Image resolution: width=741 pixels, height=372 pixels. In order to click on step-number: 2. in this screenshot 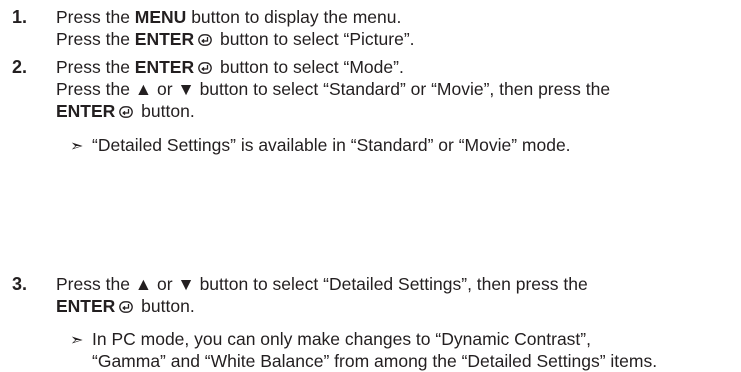, I will do `click(20, 67)`.